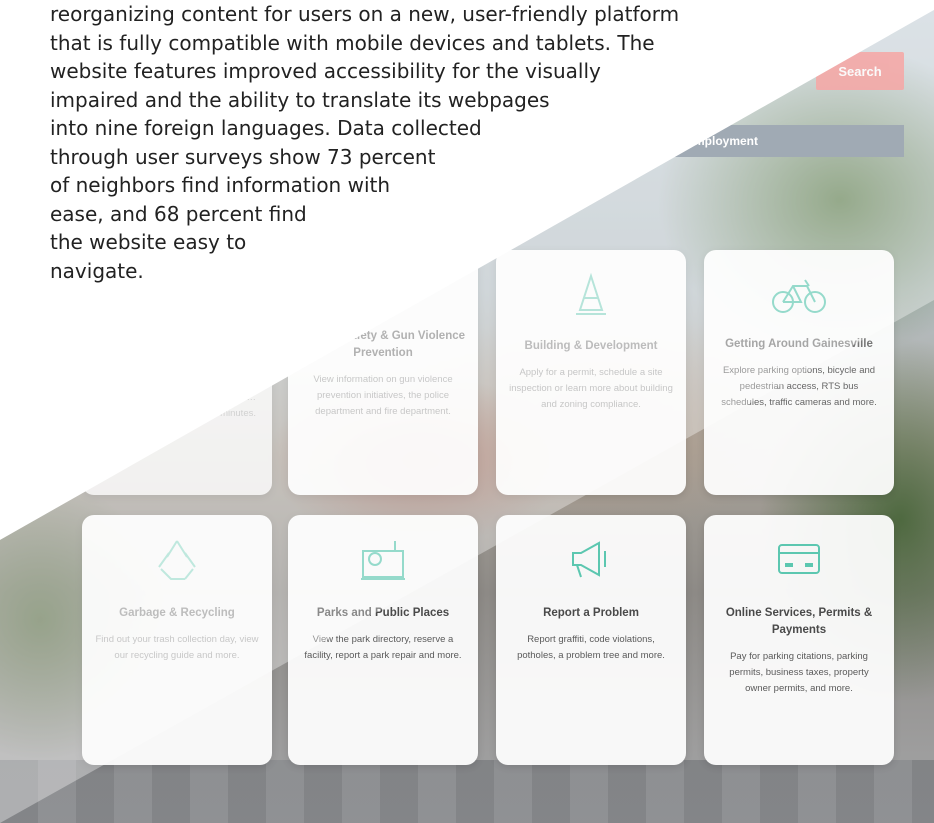 The image size is (934, 823). What do you see at coordinates (799, 621) in the screenshot?
I see `card-title: Online Services, Permits & Payments` at bounding box center [799, 621].